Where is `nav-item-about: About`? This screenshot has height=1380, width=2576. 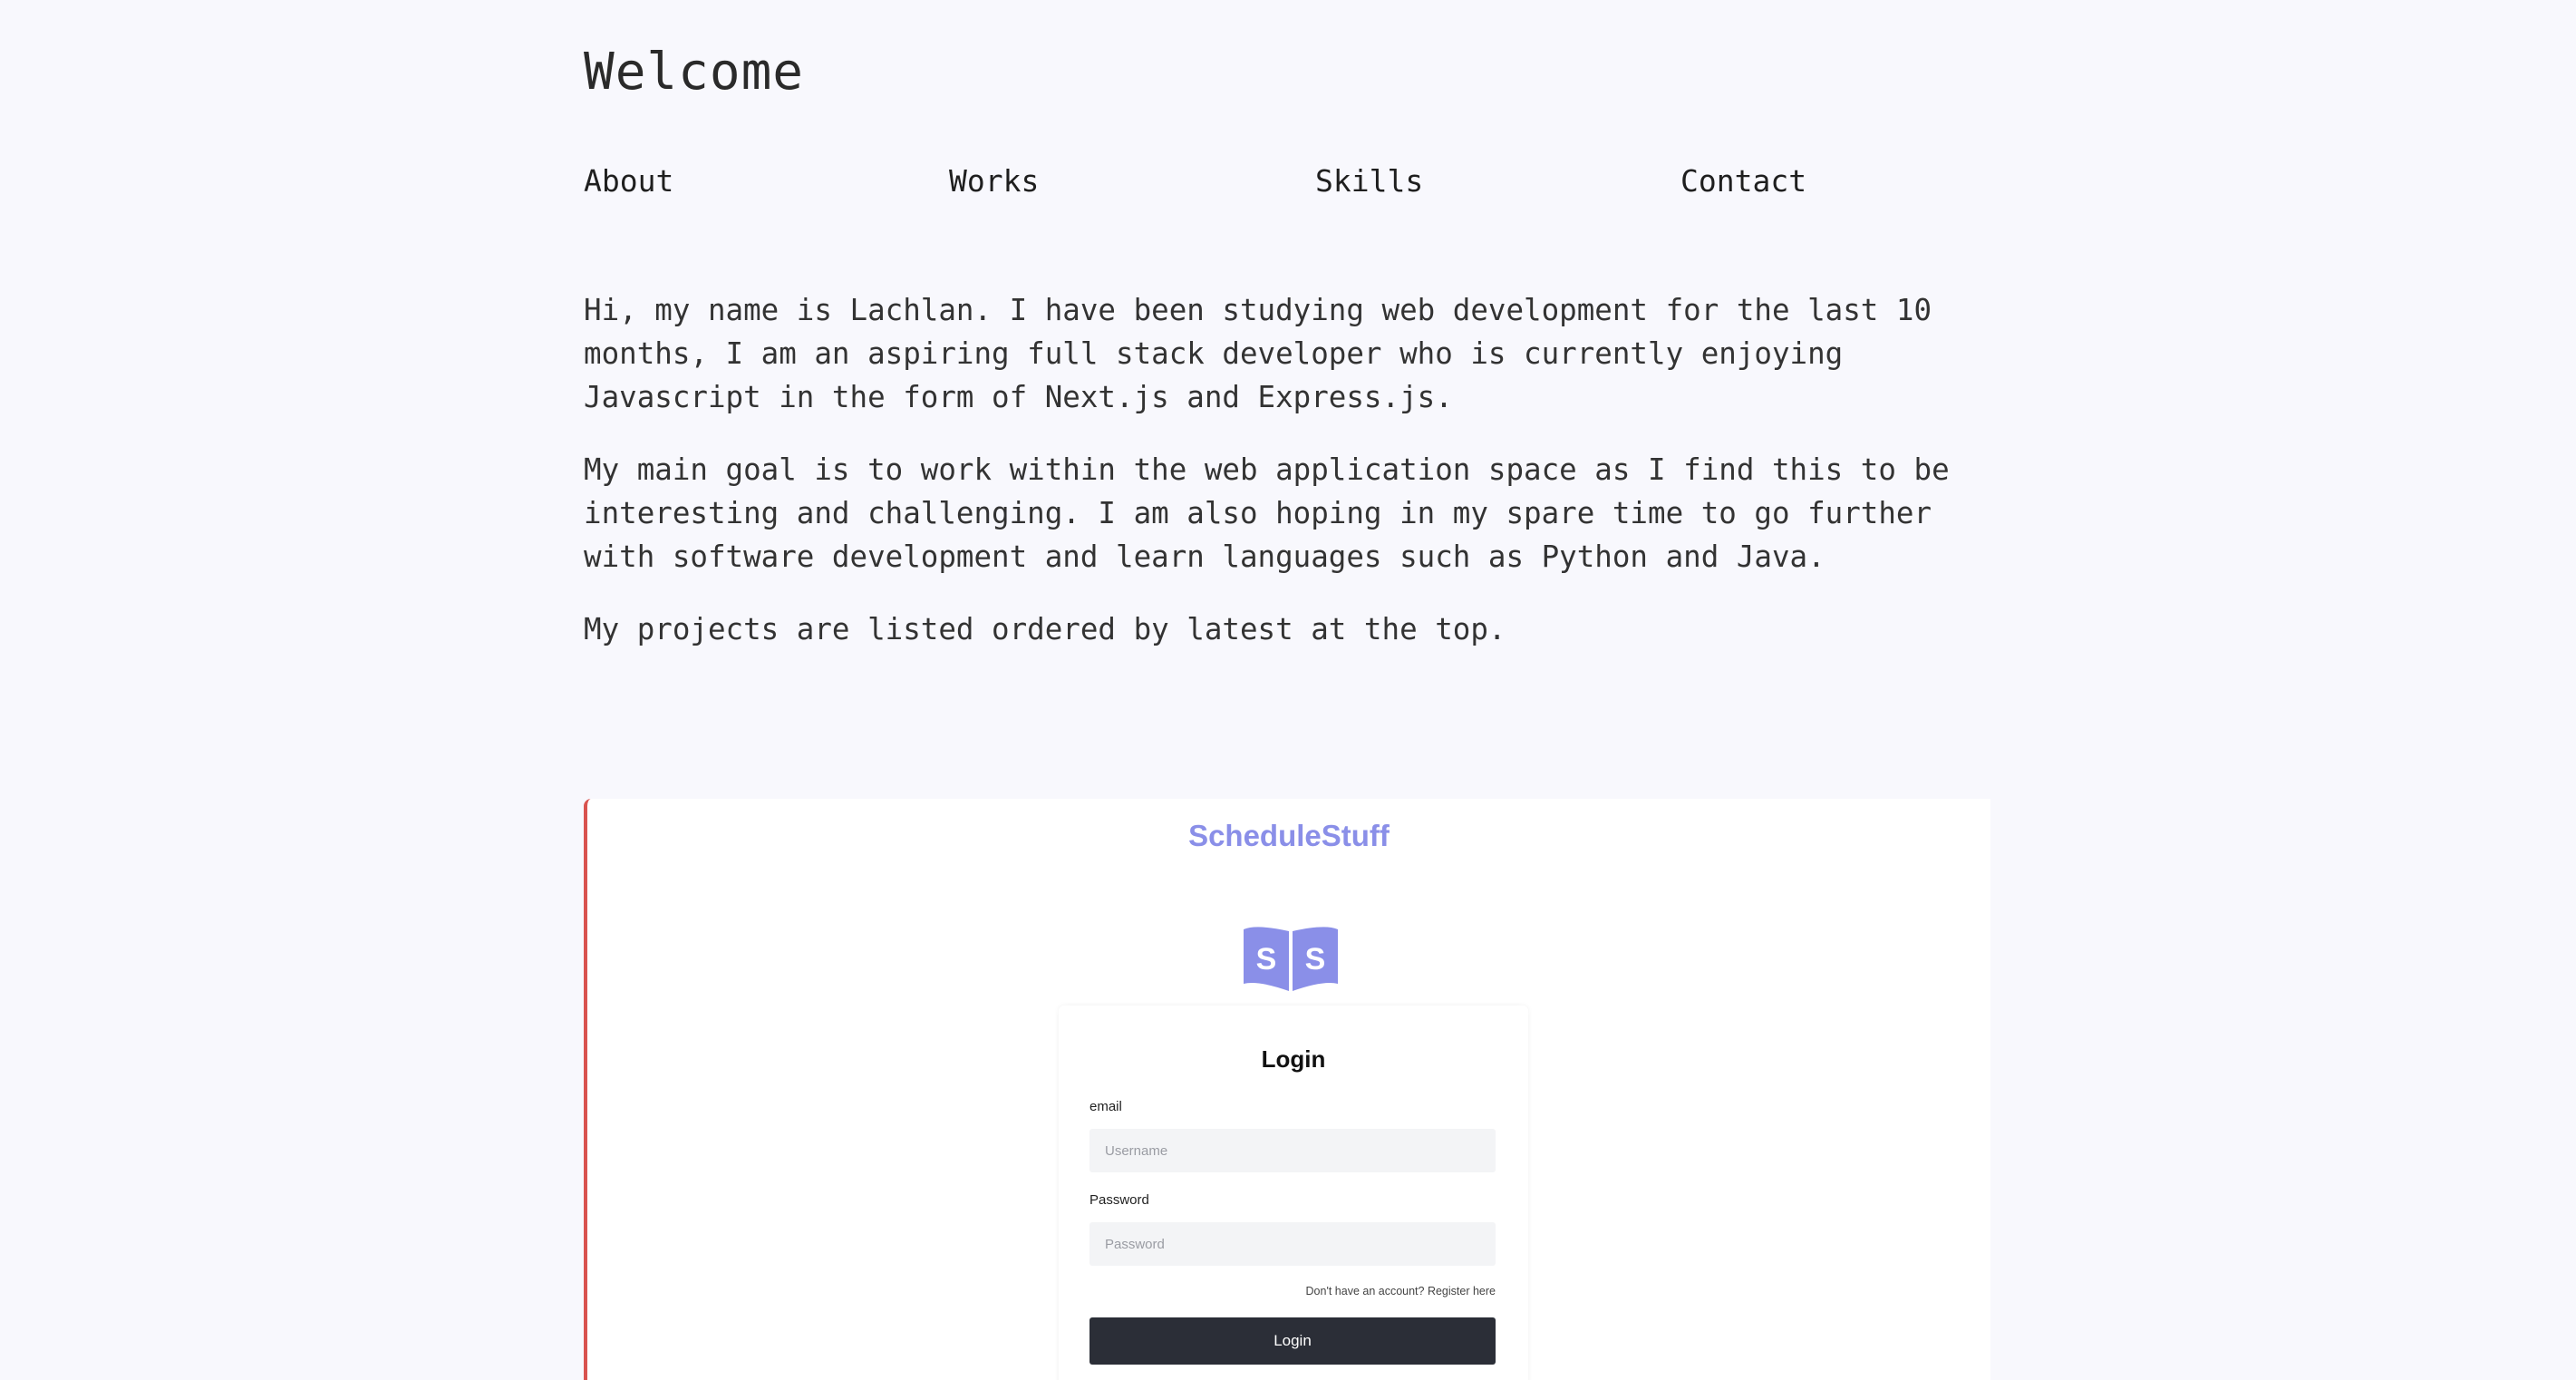 nav-item-about: About is located at coordinates (628, 181).